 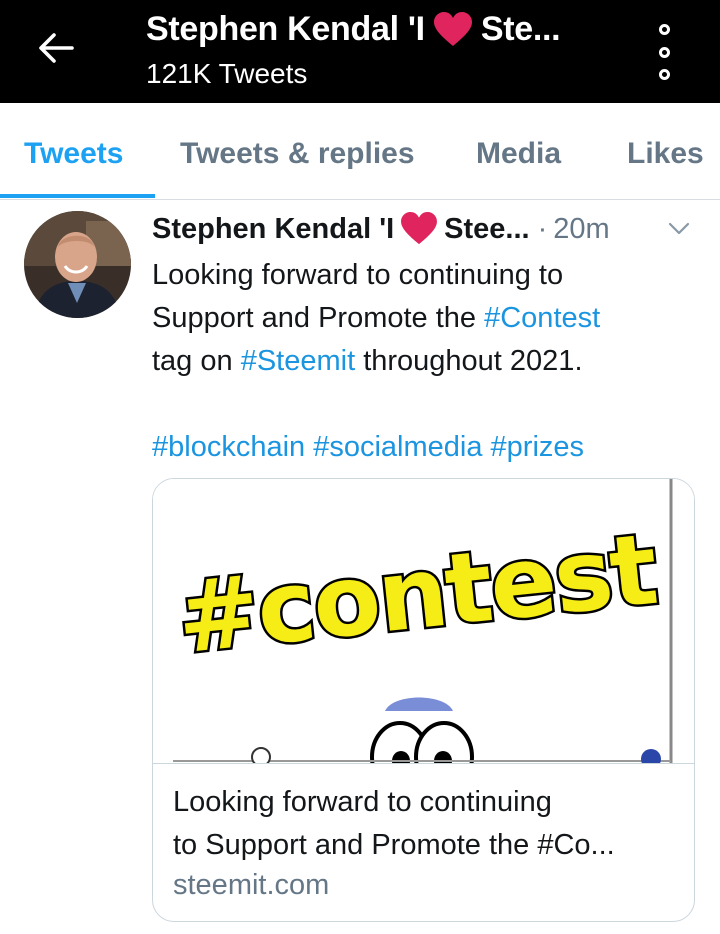 I want to click on tweet-timestamp: 20m, so click(x=581, y=229).